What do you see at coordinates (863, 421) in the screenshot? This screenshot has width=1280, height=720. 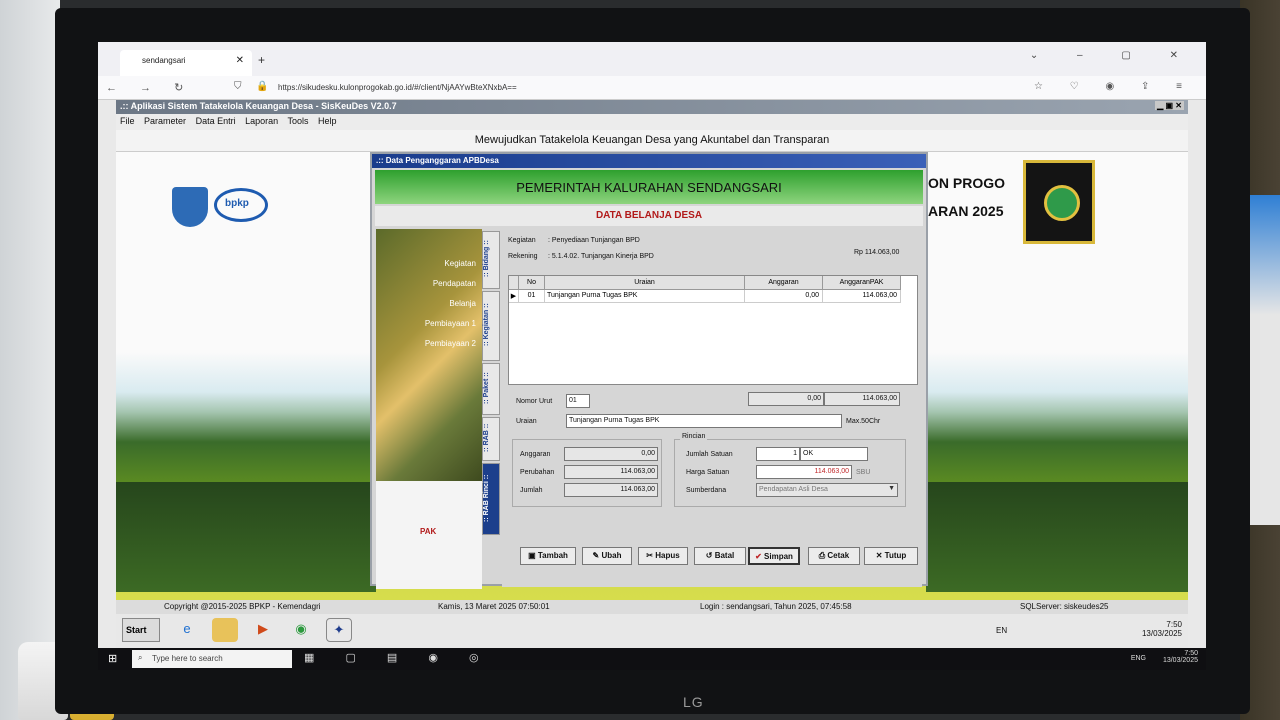 I see `max-chr-label: Max.50Chr` at bounding box center [863, 421].